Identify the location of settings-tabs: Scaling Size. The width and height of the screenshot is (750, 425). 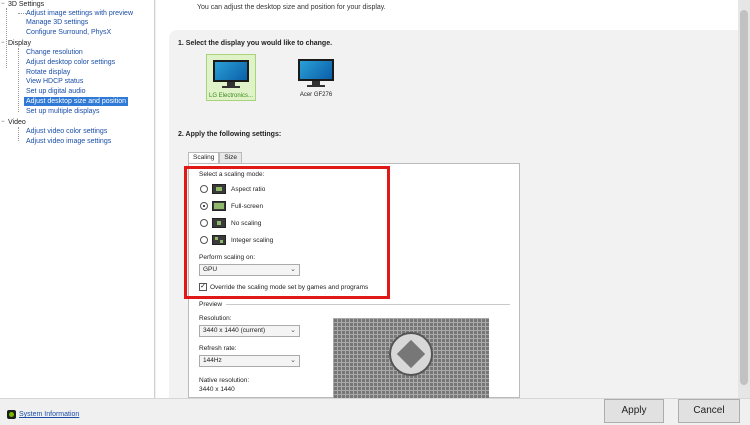
(215, 158).